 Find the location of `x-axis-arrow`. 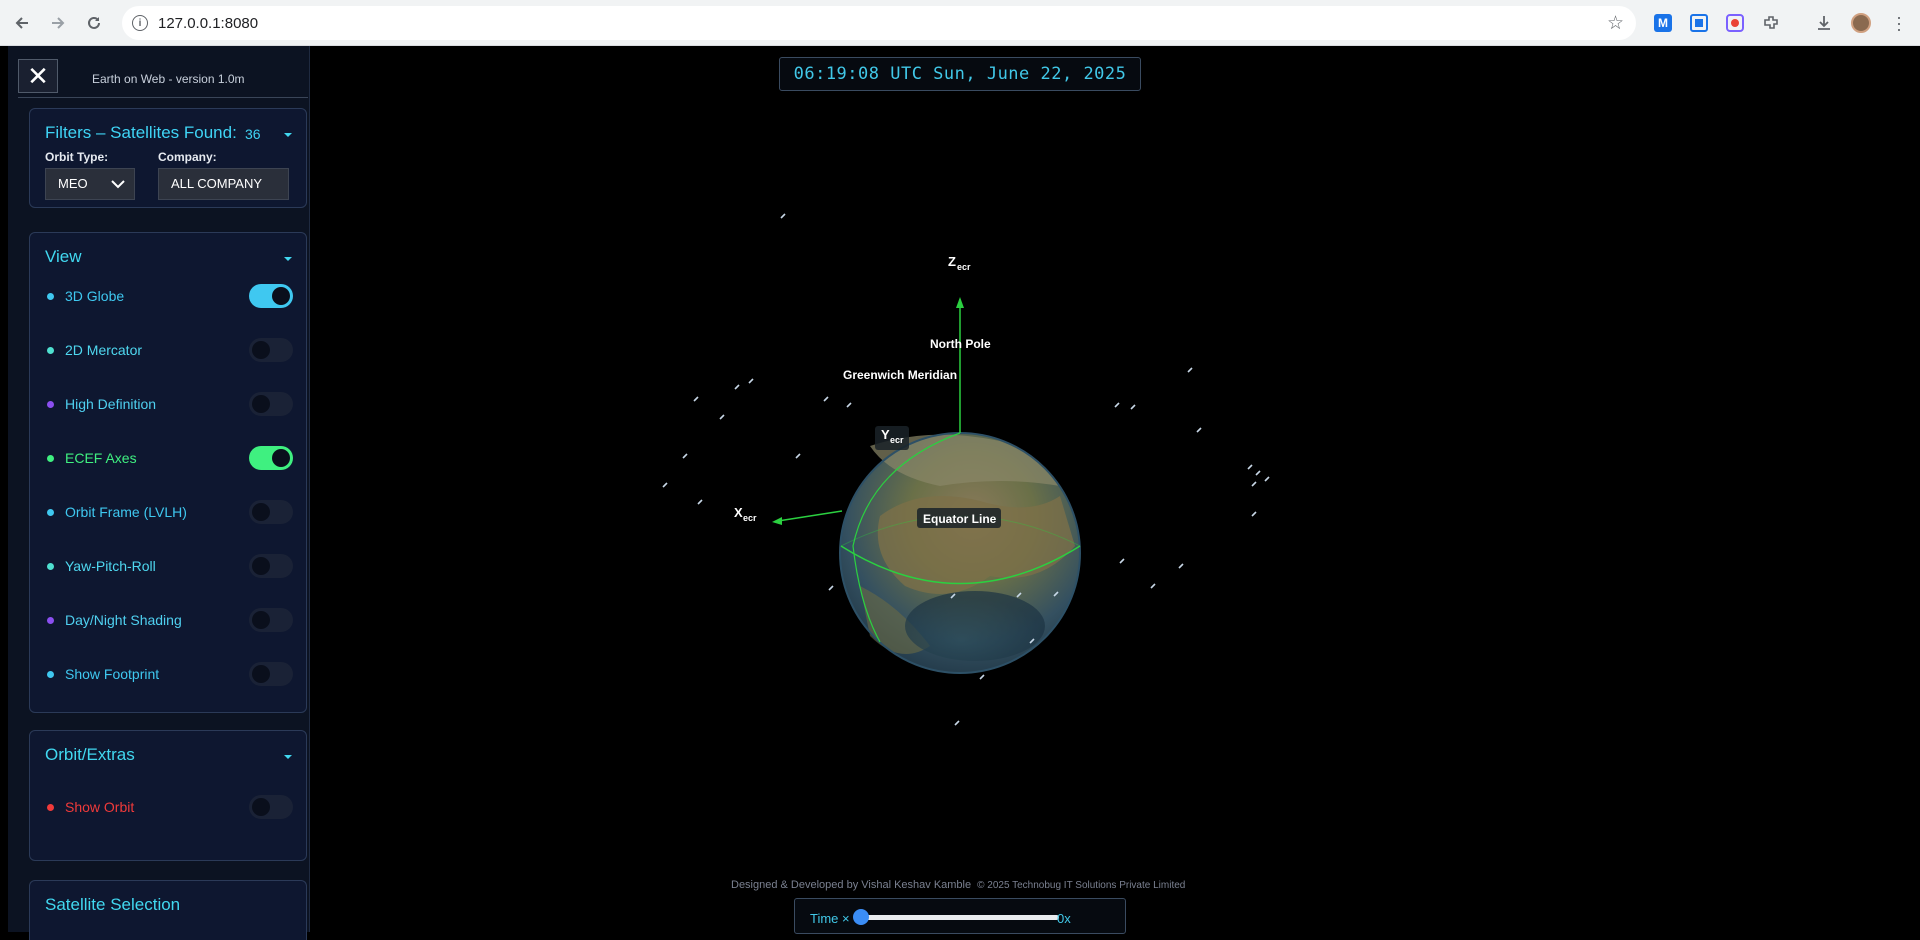

x-axis-arrow is located at coordinates (777, 521).